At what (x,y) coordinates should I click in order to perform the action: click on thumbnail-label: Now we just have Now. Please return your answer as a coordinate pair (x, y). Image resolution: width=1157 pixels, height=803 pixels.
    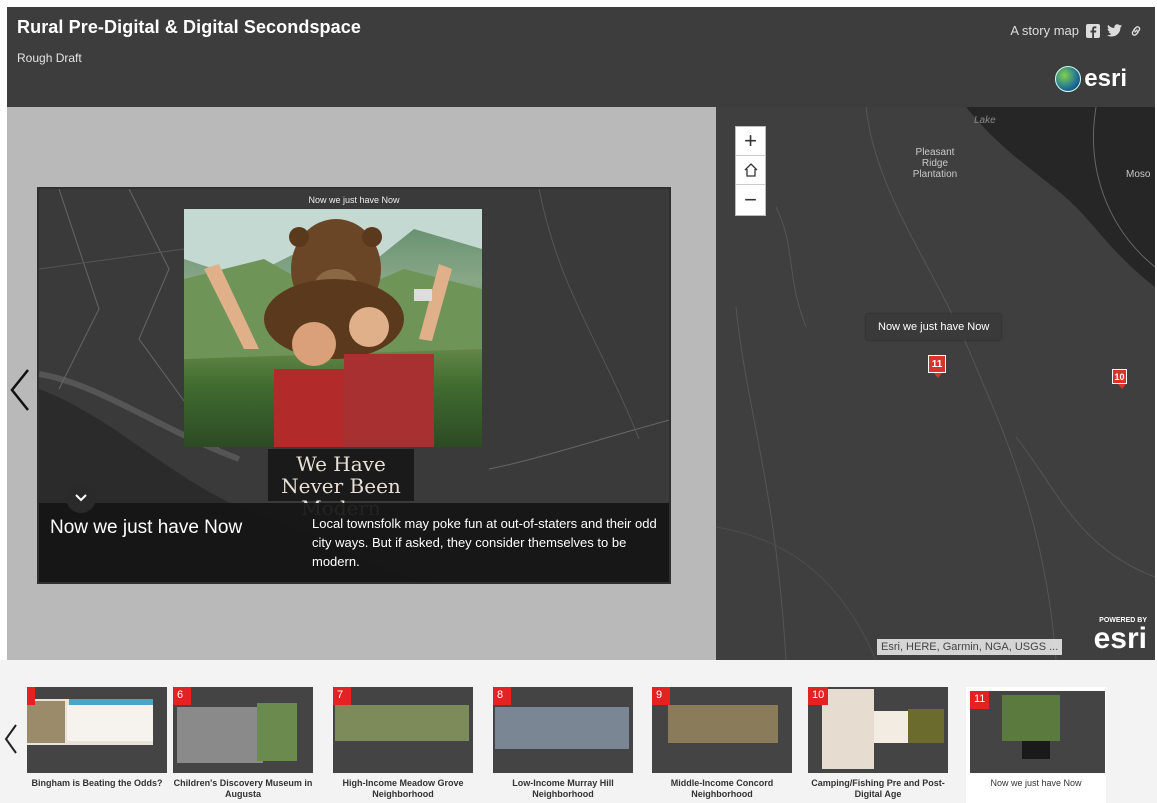
    Looking at the image, I should click on (1036, 783).